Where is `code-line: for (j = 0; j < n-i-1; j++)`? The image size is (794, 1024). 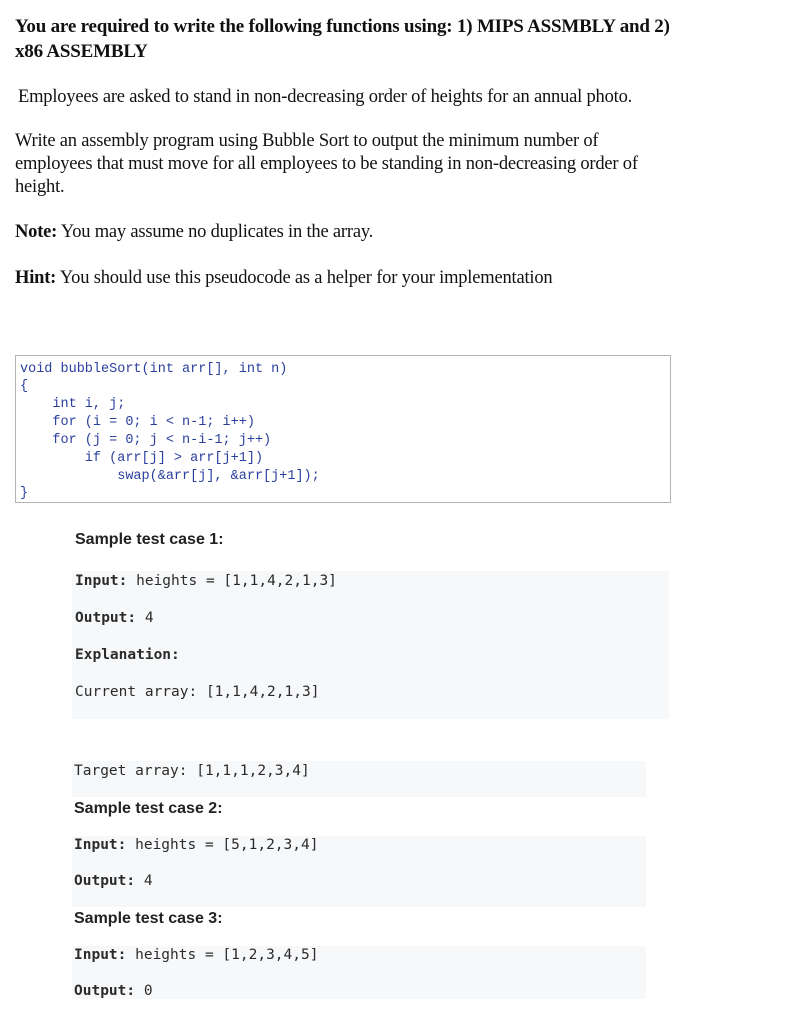
code-line: for (j = 0; j < n-i-1; j++) is located at coordinates (146, 440).